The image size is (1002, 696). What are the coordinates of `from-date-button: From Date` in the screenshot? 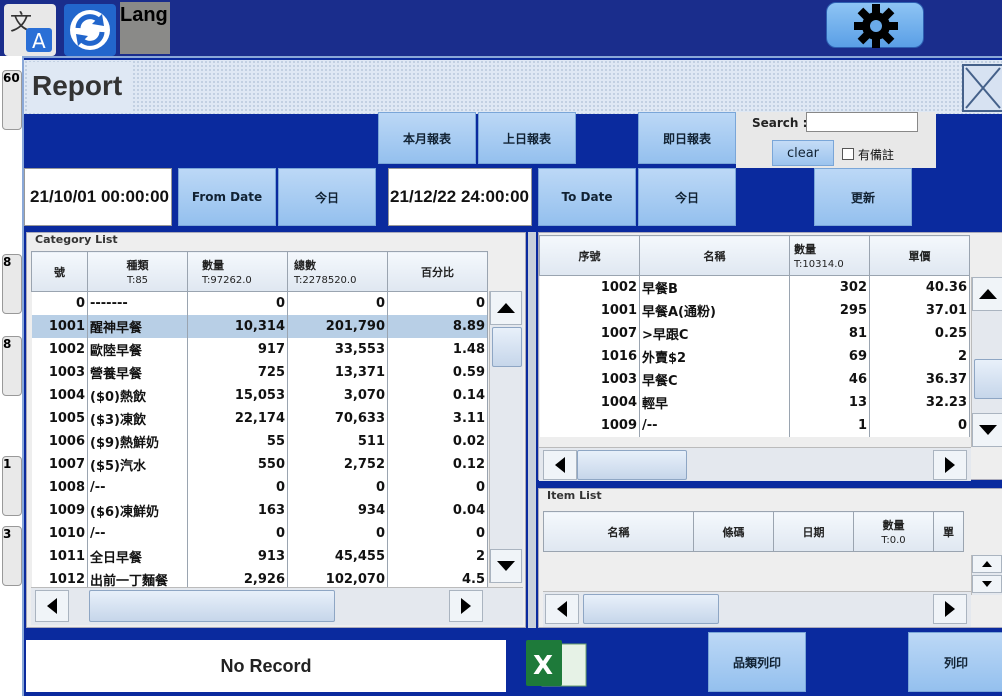 It's located at (227, 197).